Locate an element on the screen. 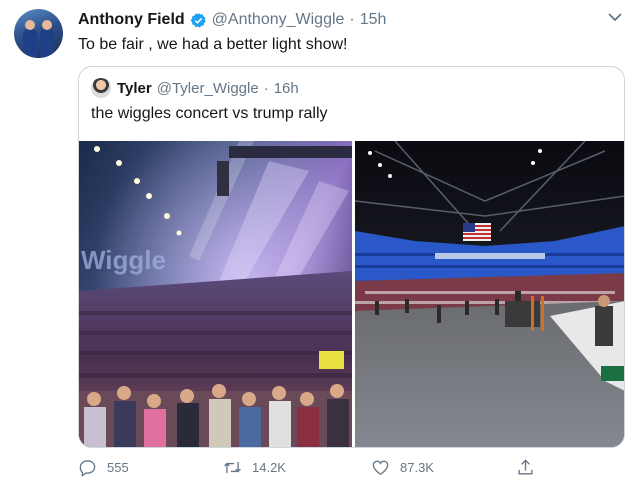 The image size is (634, 484). chevron-down-icon is located at coordinates (615, 17).